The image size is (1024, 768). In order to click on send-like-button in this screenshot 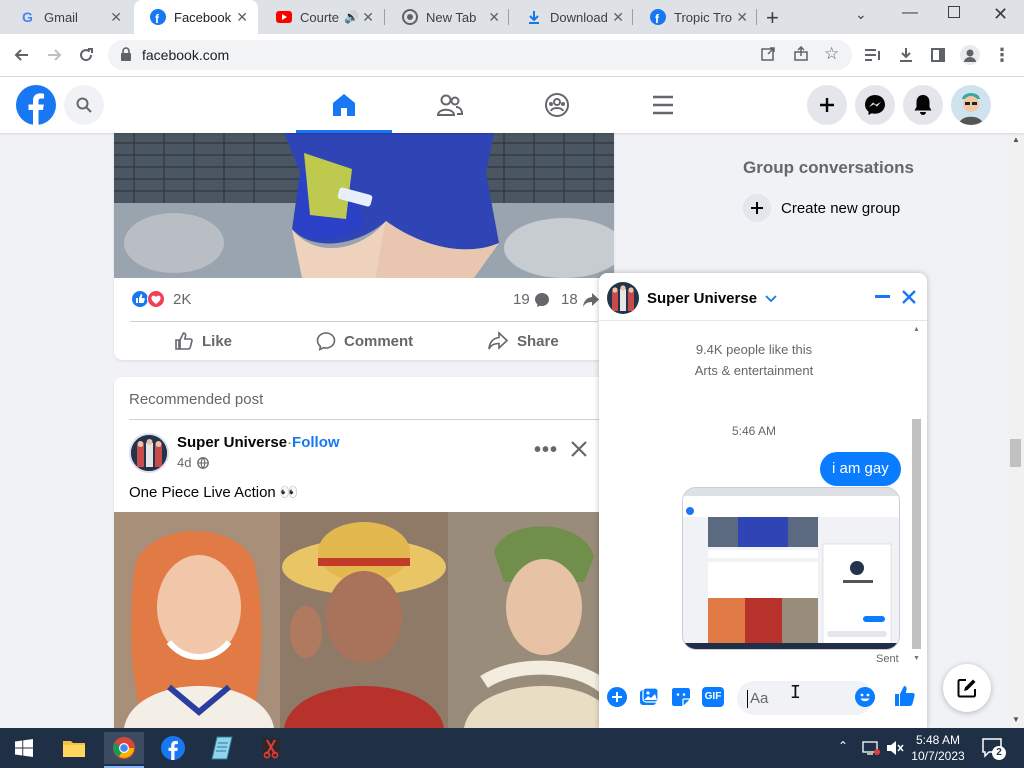, I will do `click(905, 698)`.